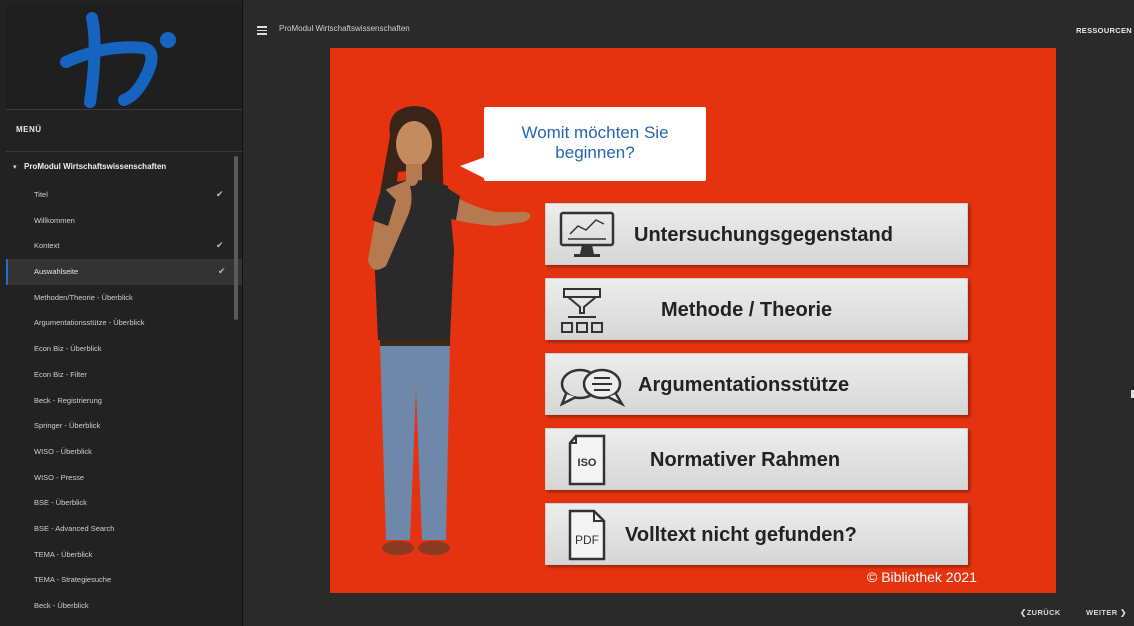 The width and height of the screenshot is (1134, 626). What do you see at coordinates (587, 234) in the screenshot?
I see `monitor-chart-icon` at bounding box center [587, 234].